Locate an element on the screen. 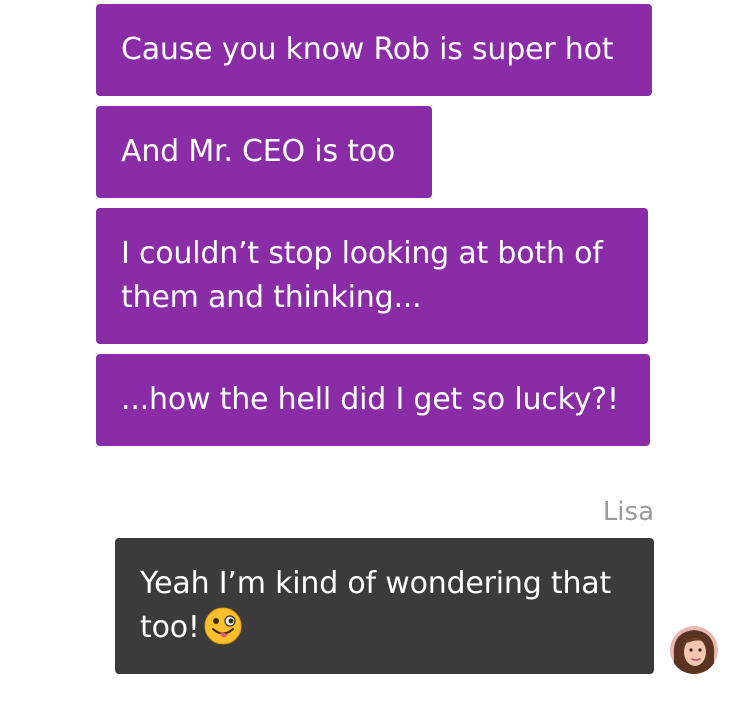 The height and width of the screenshot is (716, 750). message-bubble: ...how the hell did I get so lucky?! is located at coordinates (373, 400).